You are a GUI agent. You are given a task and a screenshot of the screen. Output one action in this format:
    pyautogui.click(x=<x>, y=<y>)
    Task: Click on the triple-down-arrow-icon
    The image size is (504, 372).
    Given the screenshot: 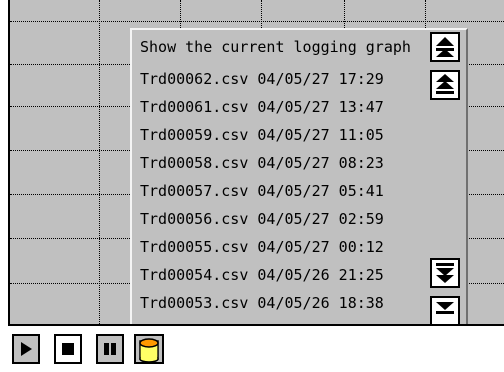 What is the action you would take?
    pyautogui.click(x=445, y=273)
    